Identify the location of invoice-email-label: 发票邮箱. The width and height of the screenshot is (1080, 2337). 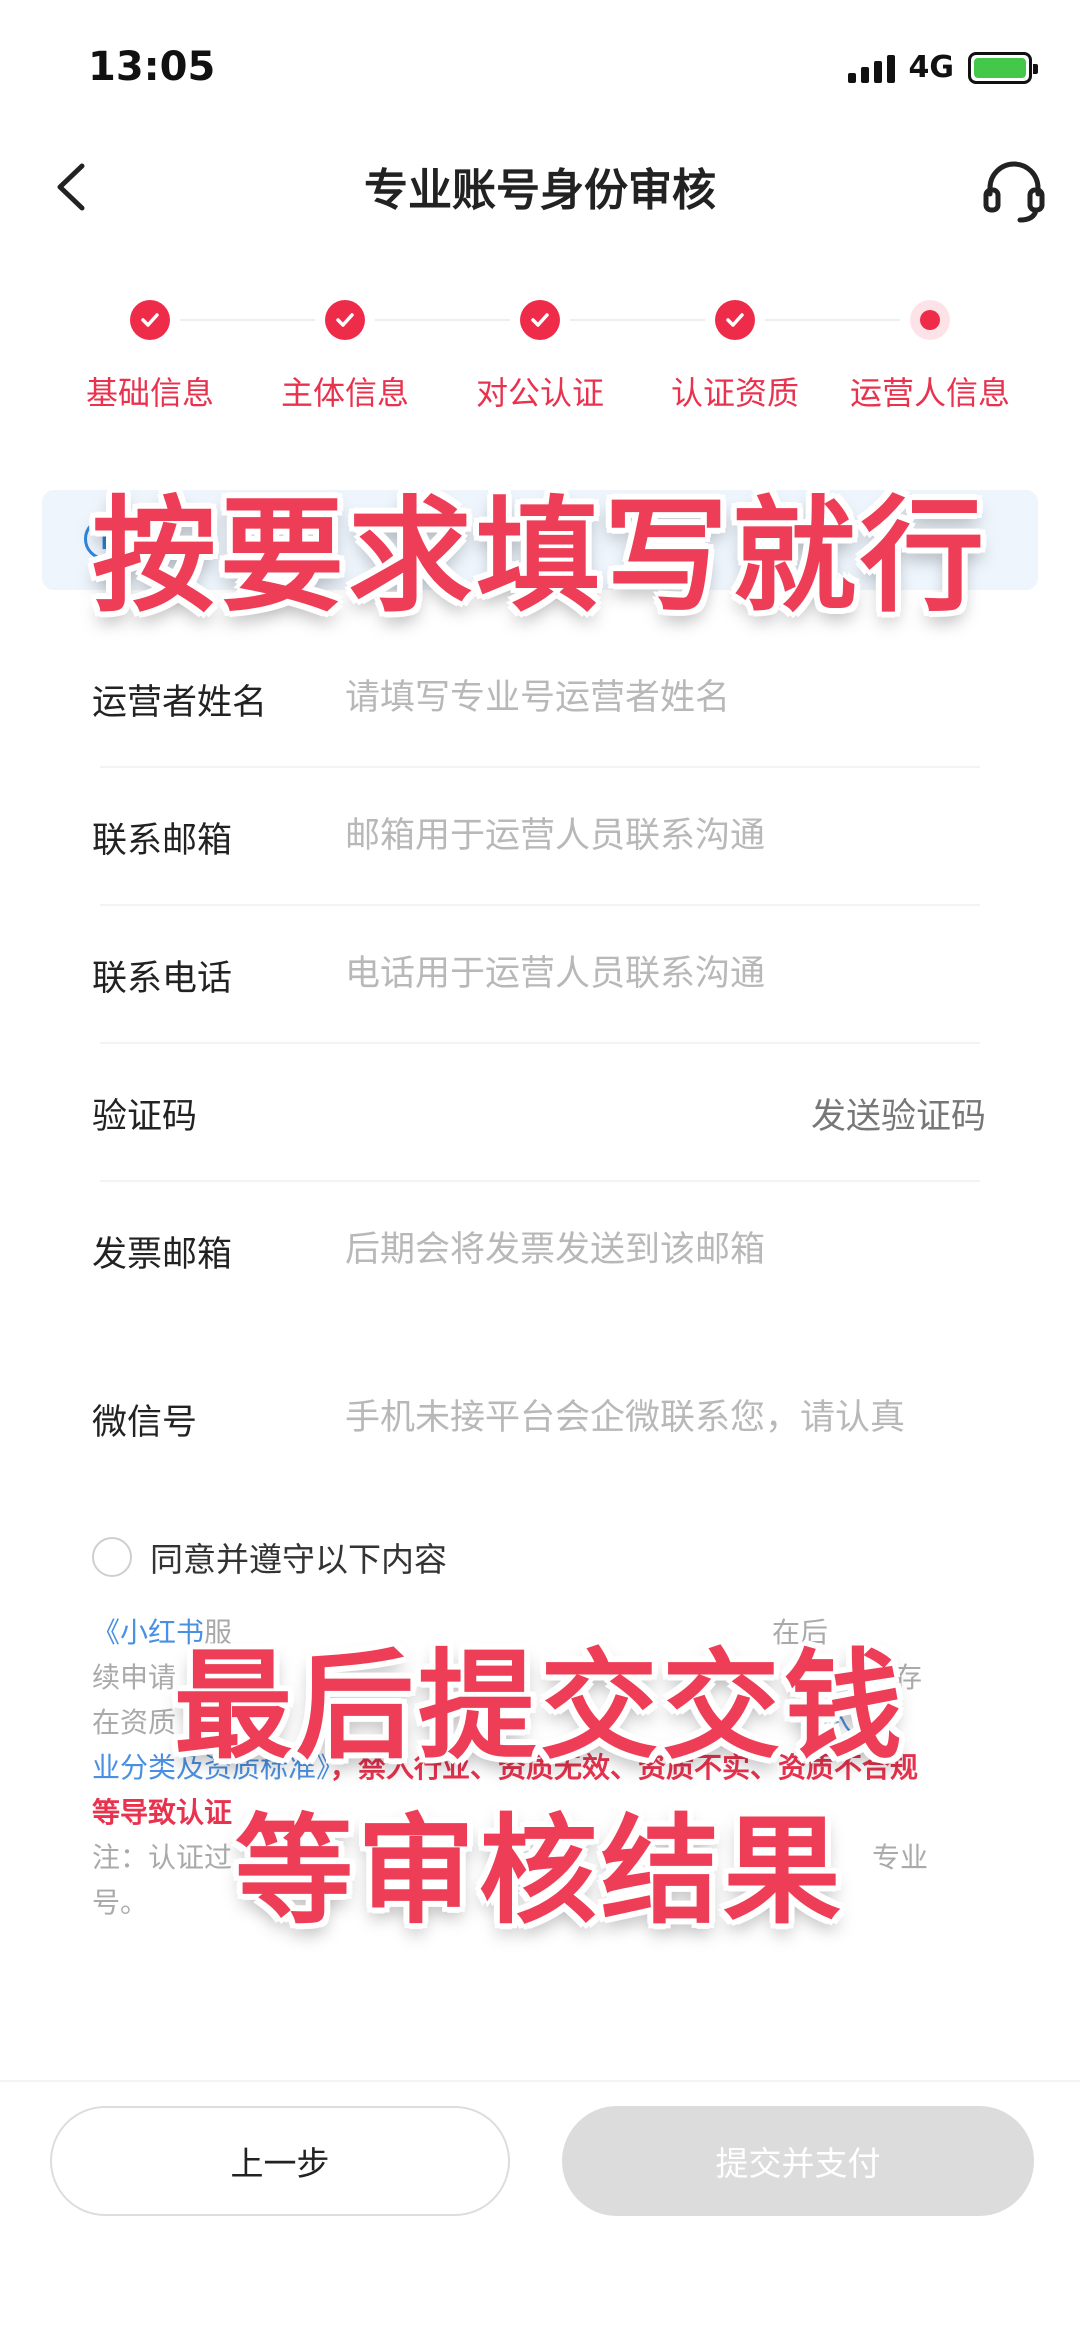
(162, 1255).